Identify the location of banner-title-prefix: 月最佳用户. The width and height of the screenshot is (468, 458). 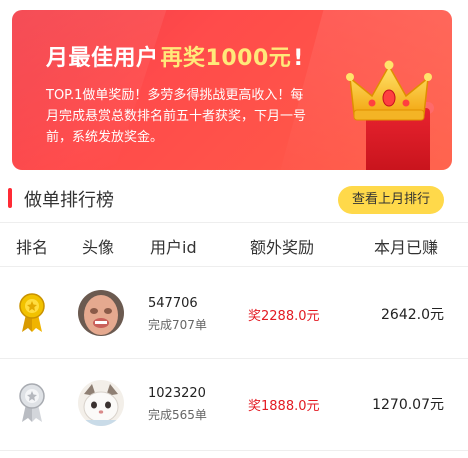
(102, 58).